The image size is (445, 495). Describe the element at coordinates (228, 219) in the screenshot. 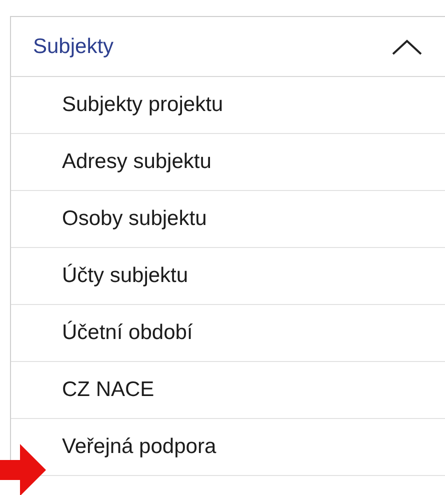

I see `menu-item: Osoby subjektu` at that location.